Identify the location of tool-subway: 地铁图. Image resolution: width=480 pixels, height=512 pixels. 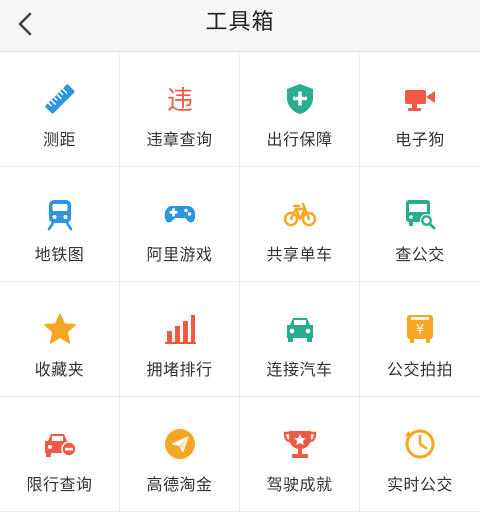
(60, 224).